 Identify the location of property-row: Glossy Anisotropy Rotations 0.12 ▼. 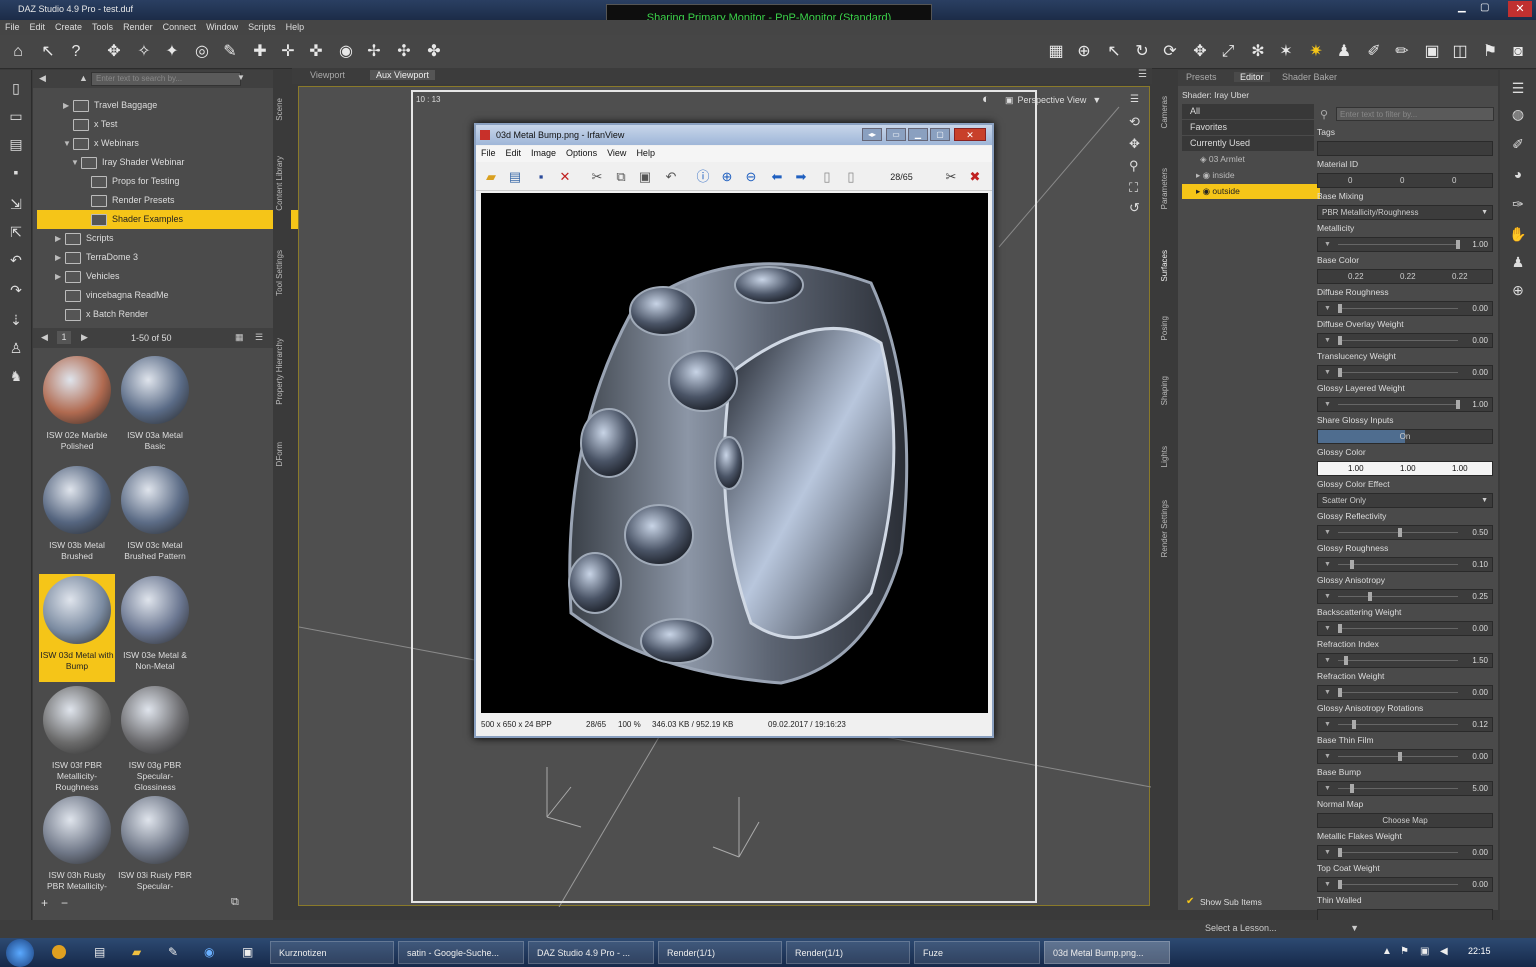
(1404, 718).